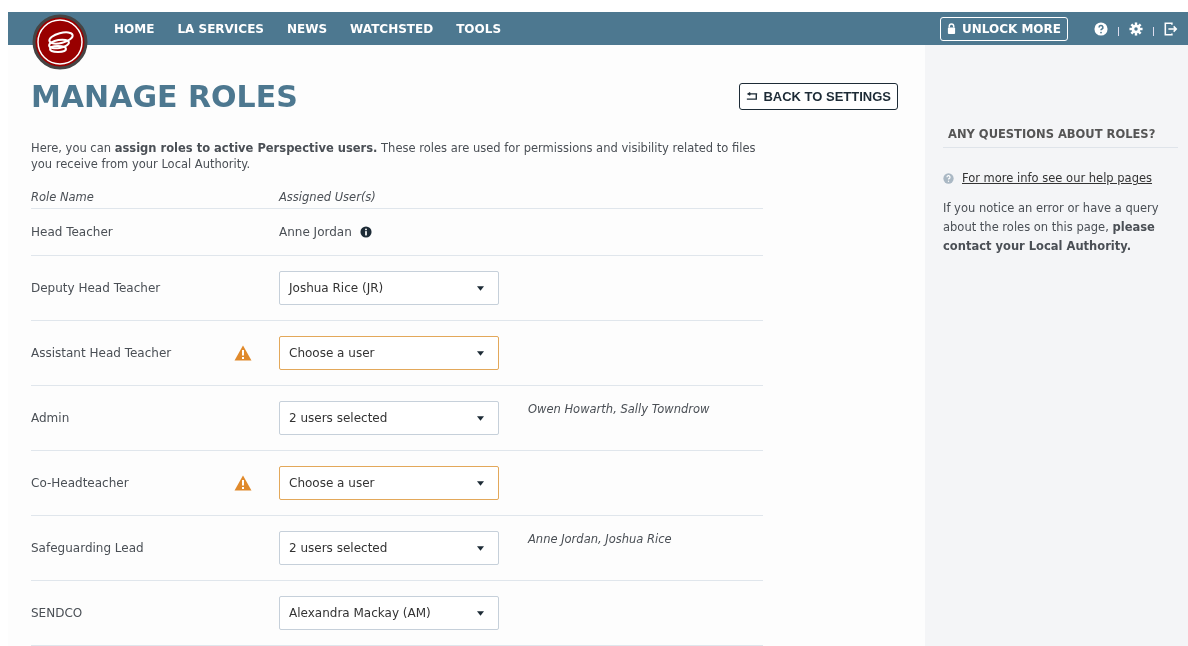 The height and width of the screenshot is (646, 1188). I want to click on back-button: BACK TO SETTINGS, so click(818, 96).